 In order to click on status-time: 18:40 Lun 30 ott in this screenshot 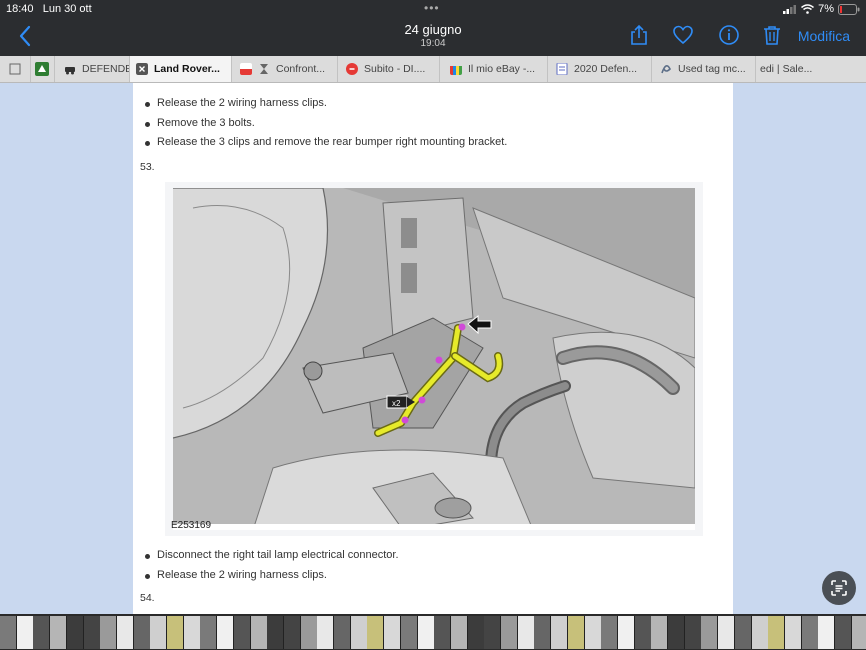, I will do `click(49, 9)`.